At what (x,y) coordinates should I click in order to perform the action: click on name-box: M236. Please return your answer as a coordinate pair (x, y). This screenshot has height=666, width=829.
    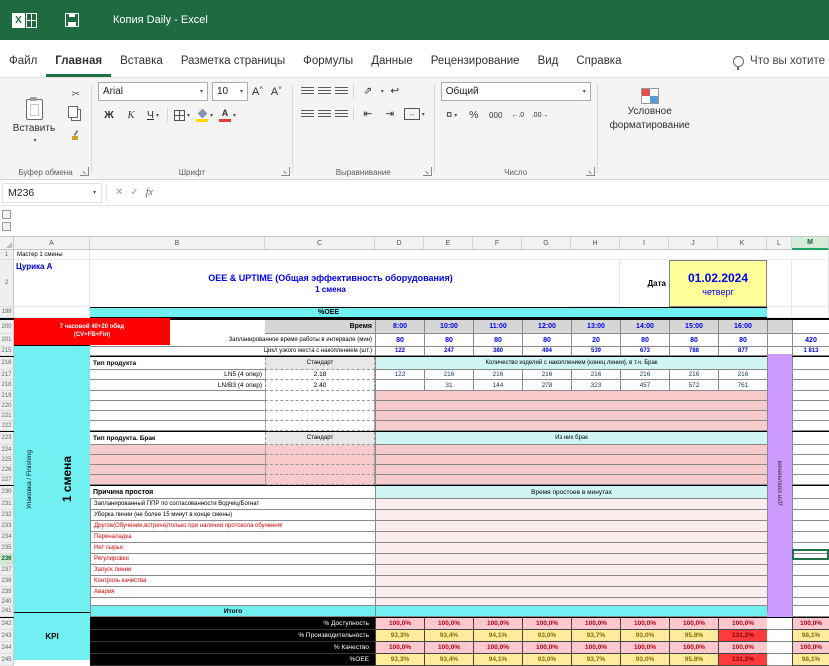
    Looking at the image, I should click on (52, 192).